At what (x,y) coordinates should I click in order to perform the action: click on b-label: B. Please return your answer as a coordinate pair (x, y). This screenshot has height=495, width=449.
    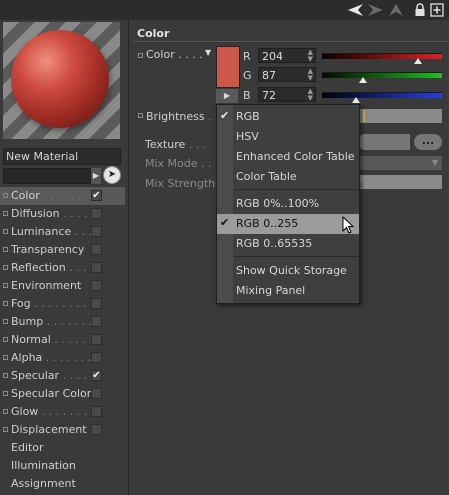
    Looking at the image, I should click on (247, 95).